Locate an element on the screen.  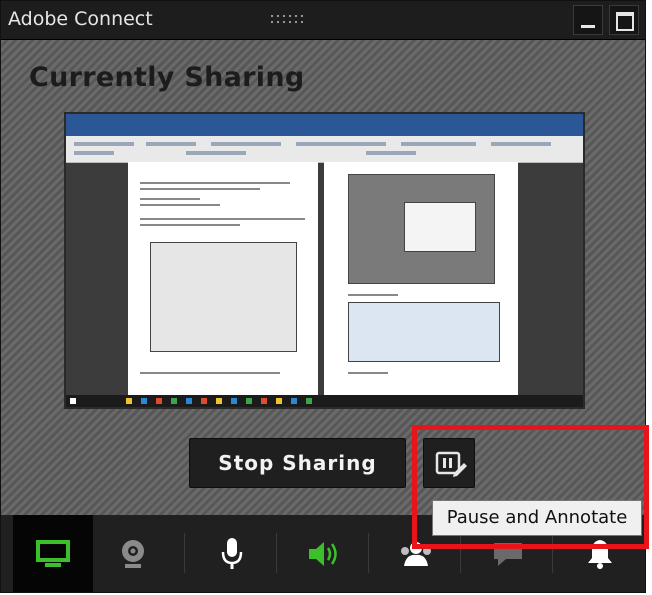
minimize-button is located at coordinates (588, 20).